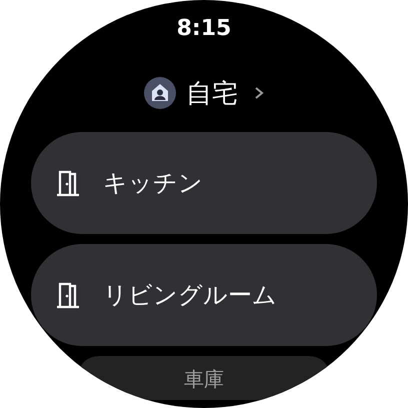 Image resolution: width=408 pixels, height=408 pixels. I want to click on chevron-right-icon, so click(259, 93).